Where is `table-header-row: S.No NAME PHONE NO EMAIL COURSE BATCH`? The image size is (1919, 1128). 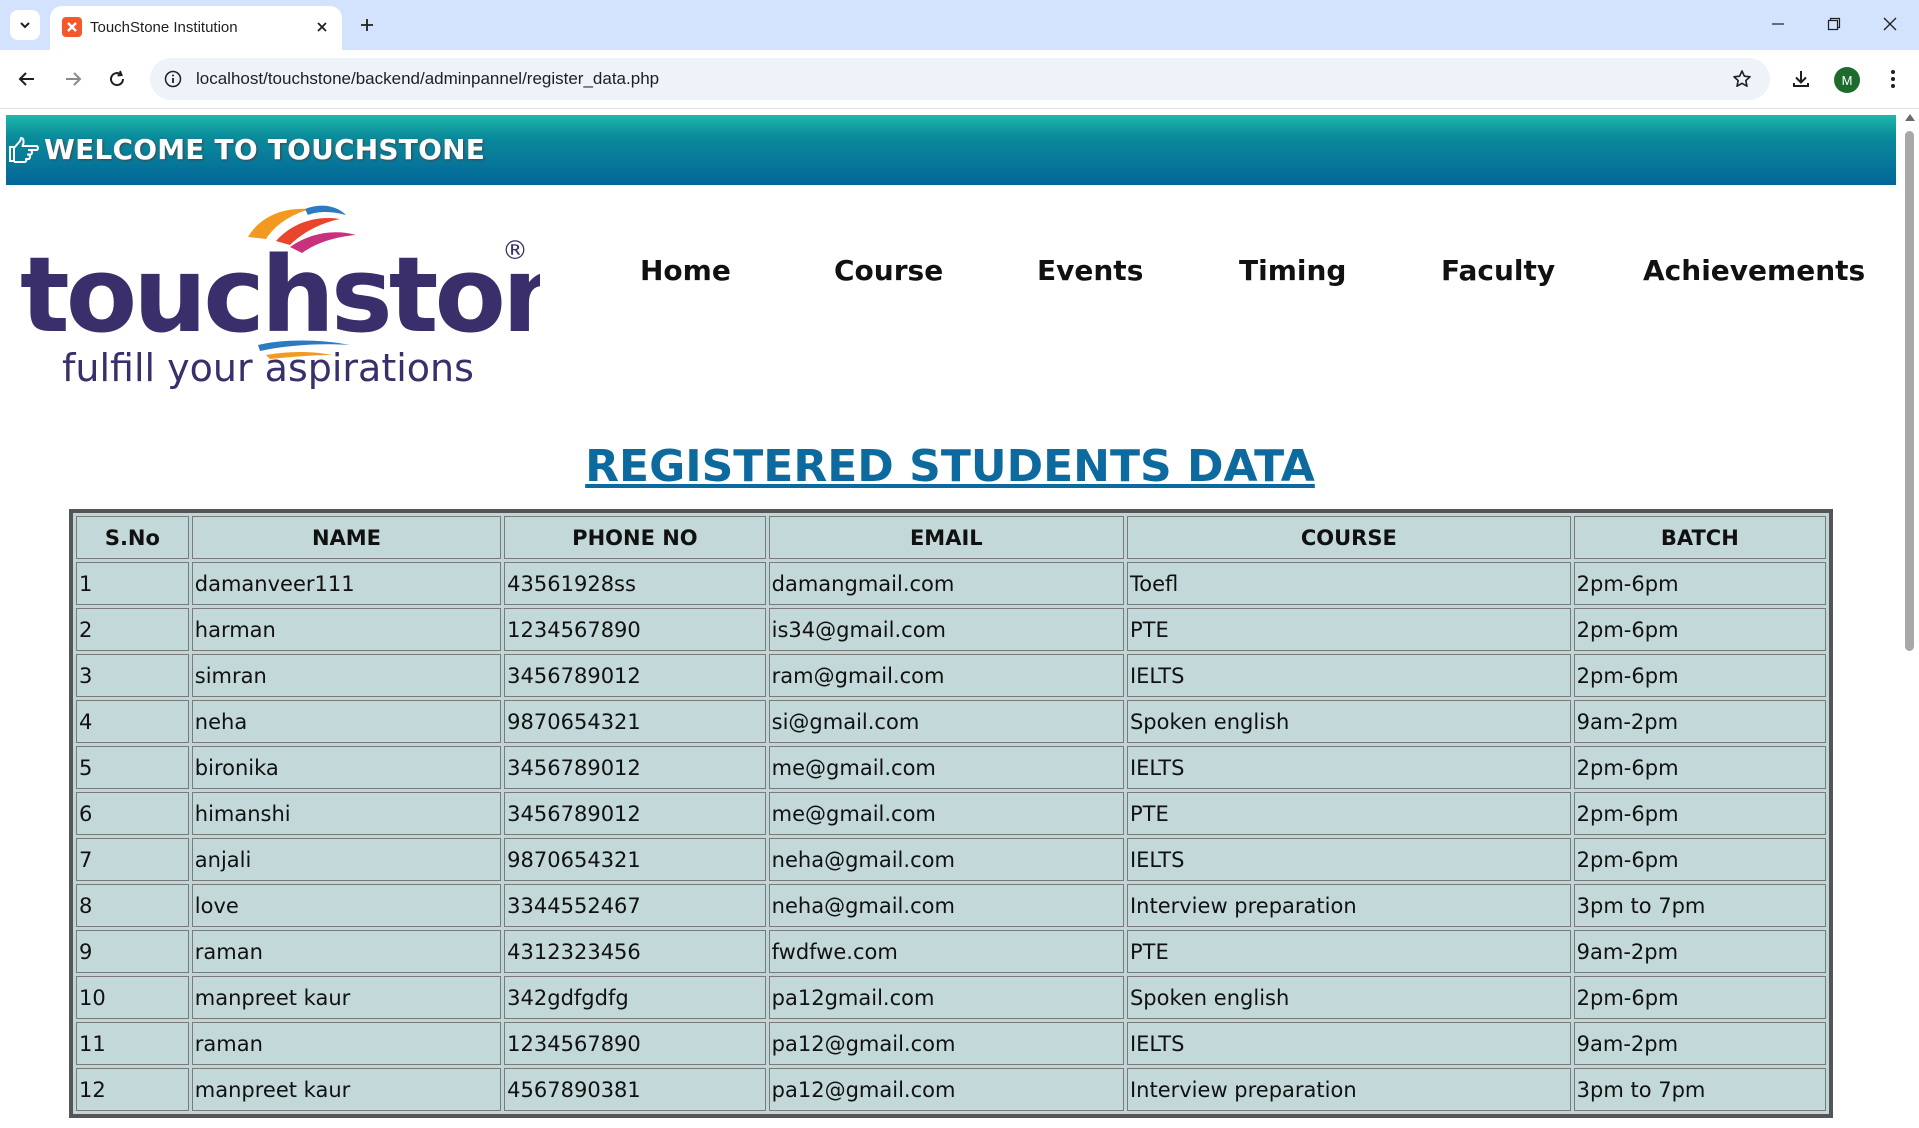 table-header-row: S.No NAME PHONE NO EMAIL COURSE BATCH is located at coordinates (951, 537).